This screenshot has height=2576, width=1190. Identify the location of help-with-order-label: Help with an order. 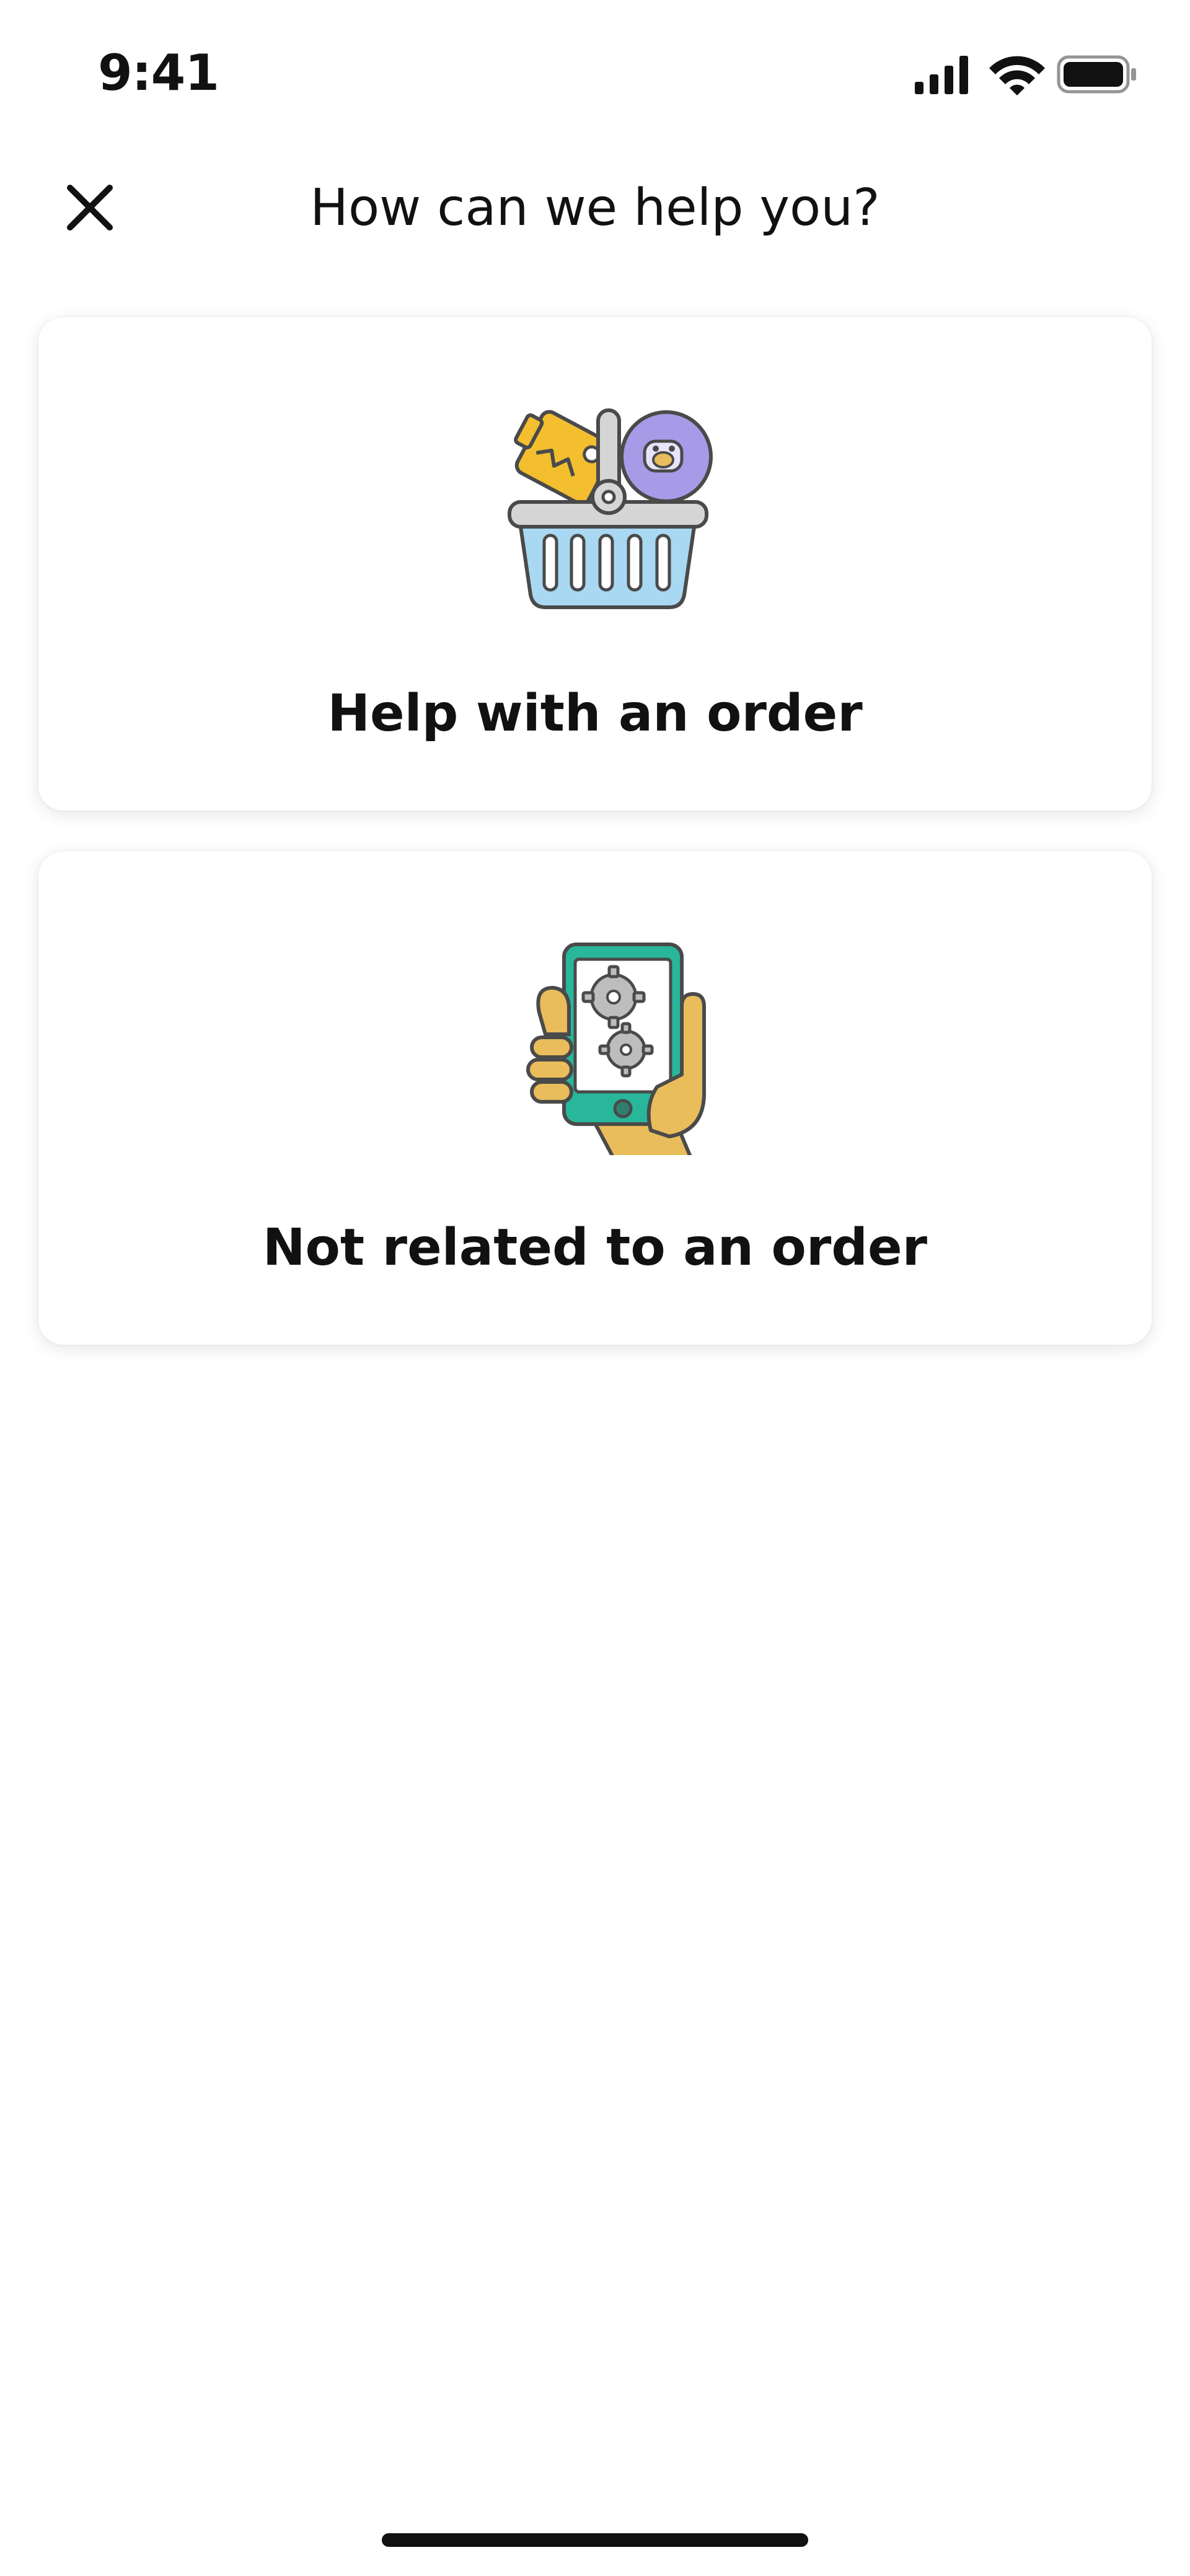
(595, 714).